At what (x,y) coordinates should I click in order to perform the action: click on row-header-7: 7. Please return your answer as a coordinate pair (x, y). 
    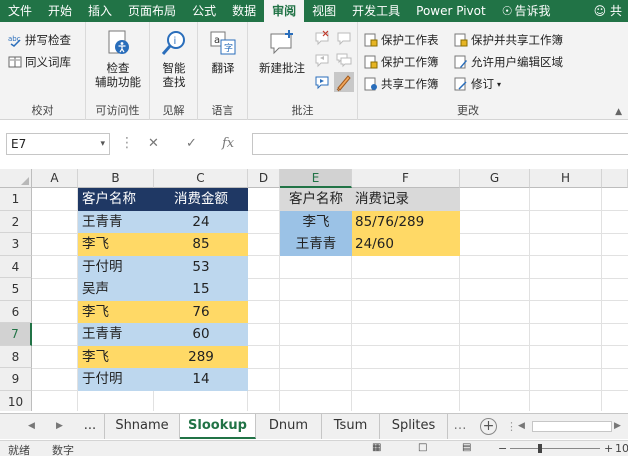
    Looking at the image, I should click on (16, 334).